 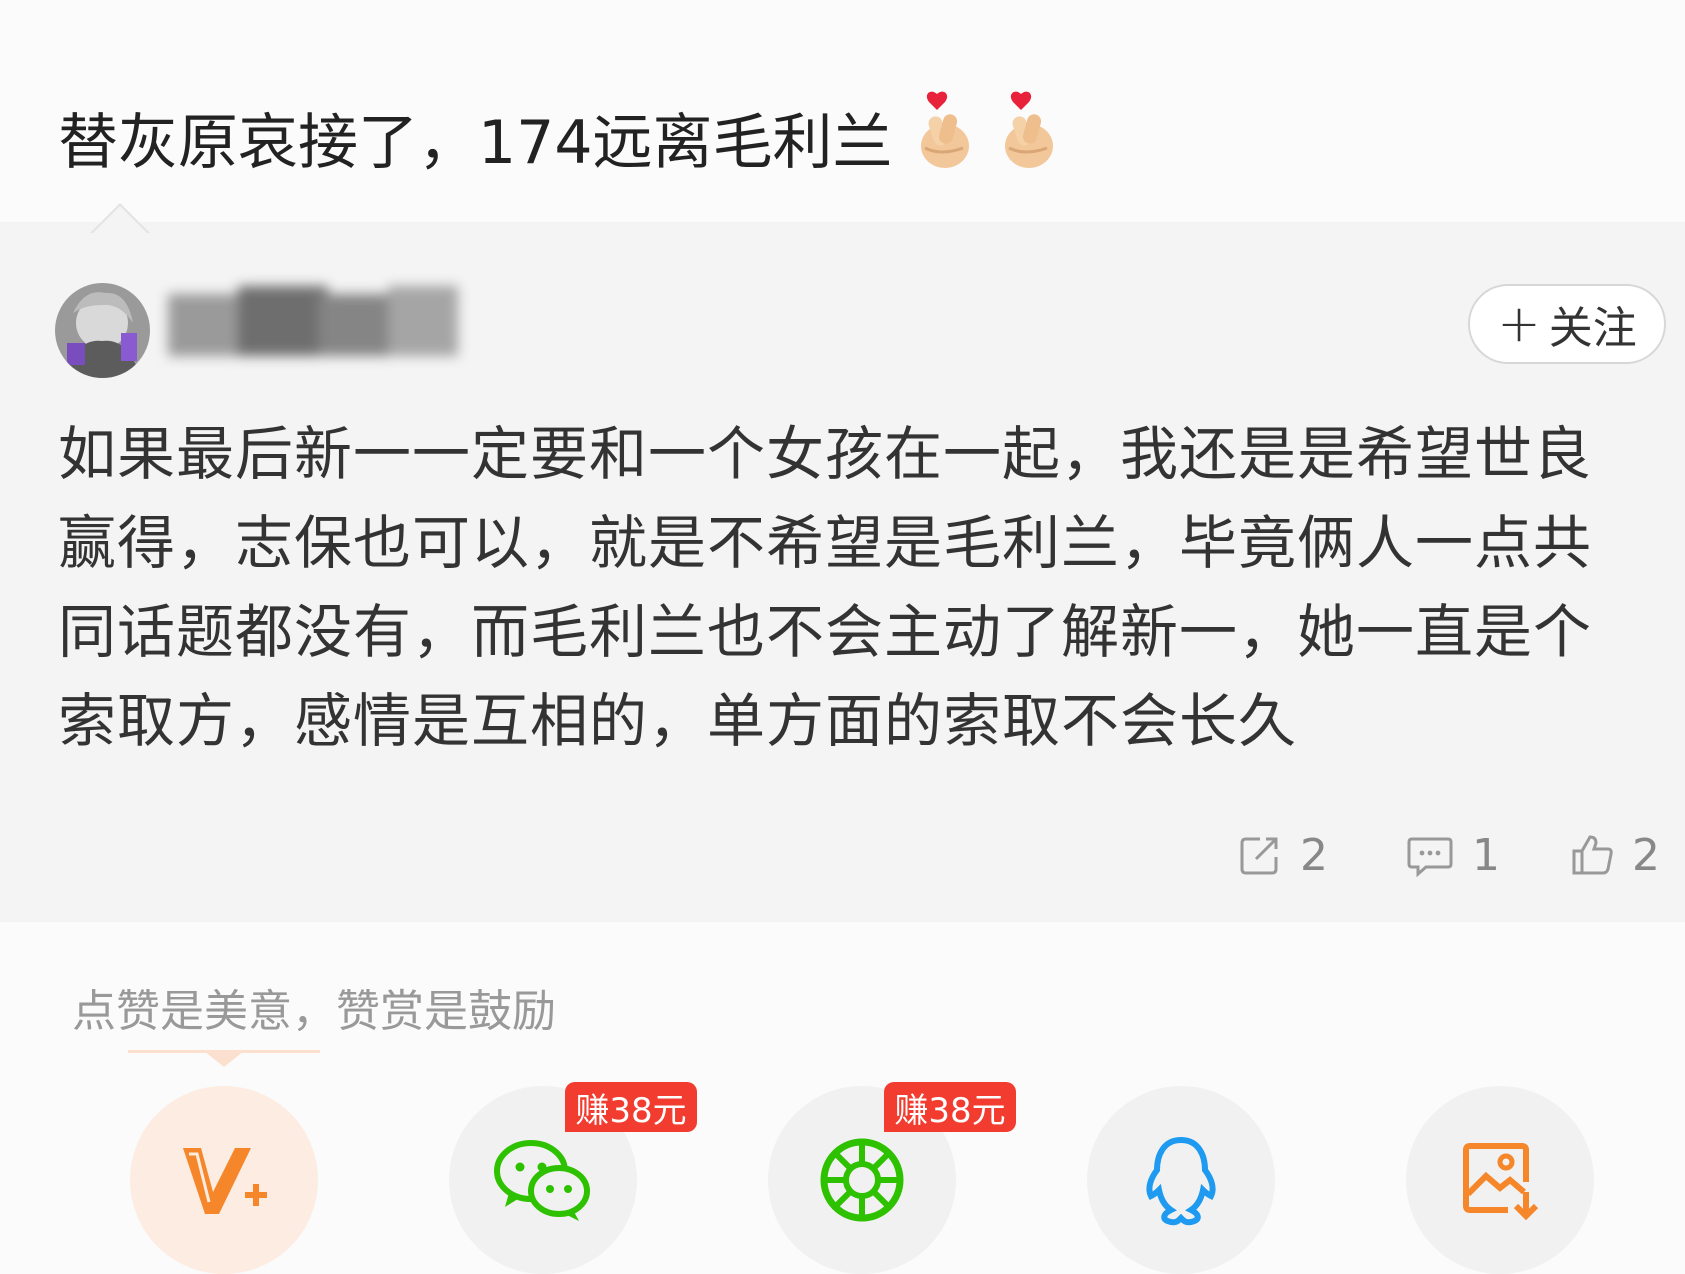 I want to click on post-title: 替灰原哀接了，174远离毛利兰, so click(x=559, y=137).